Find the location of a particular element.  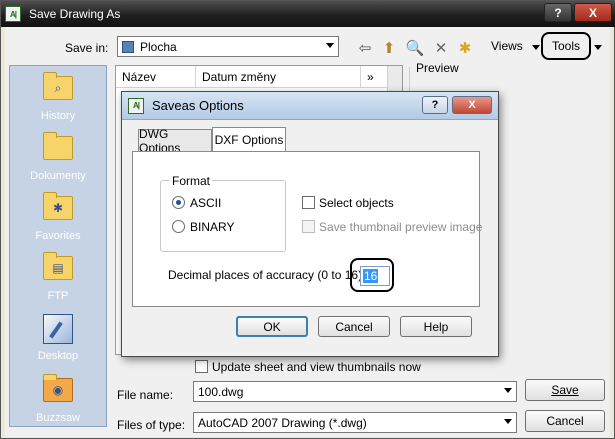

ok-button: OK is located at coordinates (272, 326).